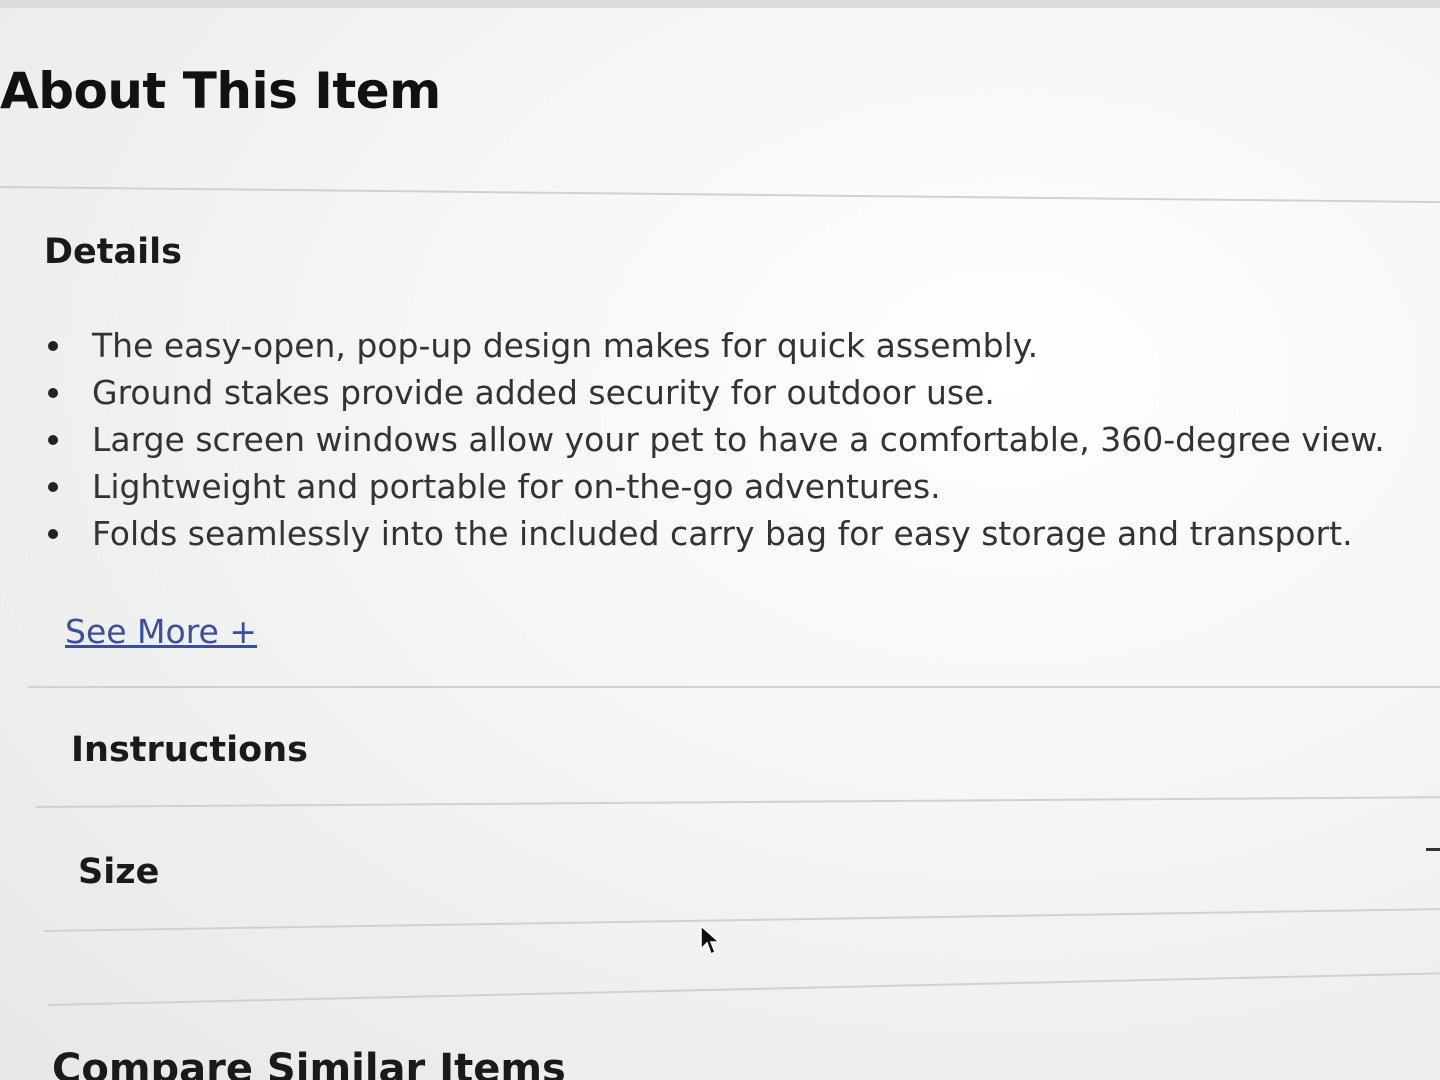  I want to click on title-divider, so click(720, 195).